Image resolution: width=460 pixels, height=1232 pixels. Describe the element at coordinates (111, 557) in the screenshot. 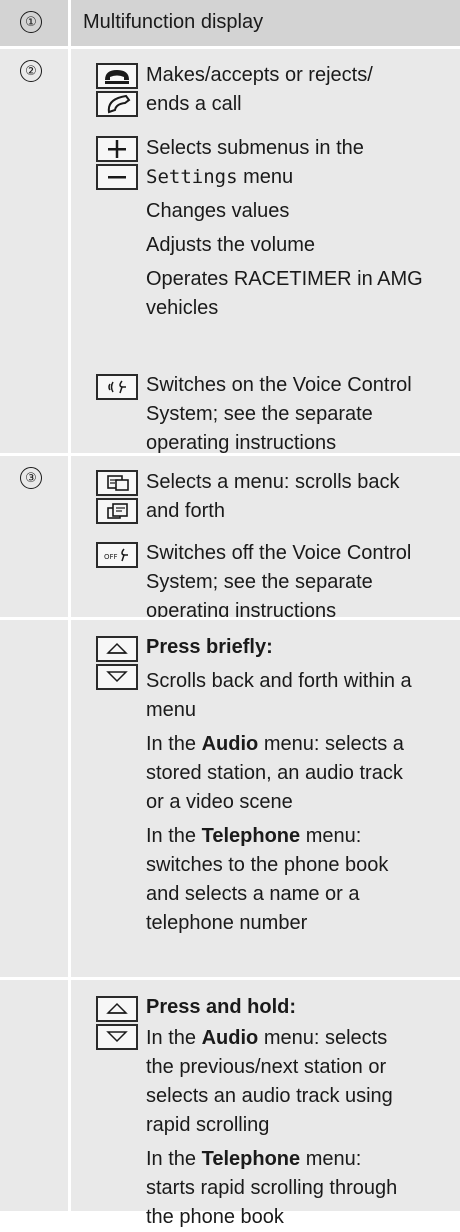

I see `off-label: OFF` at that location.